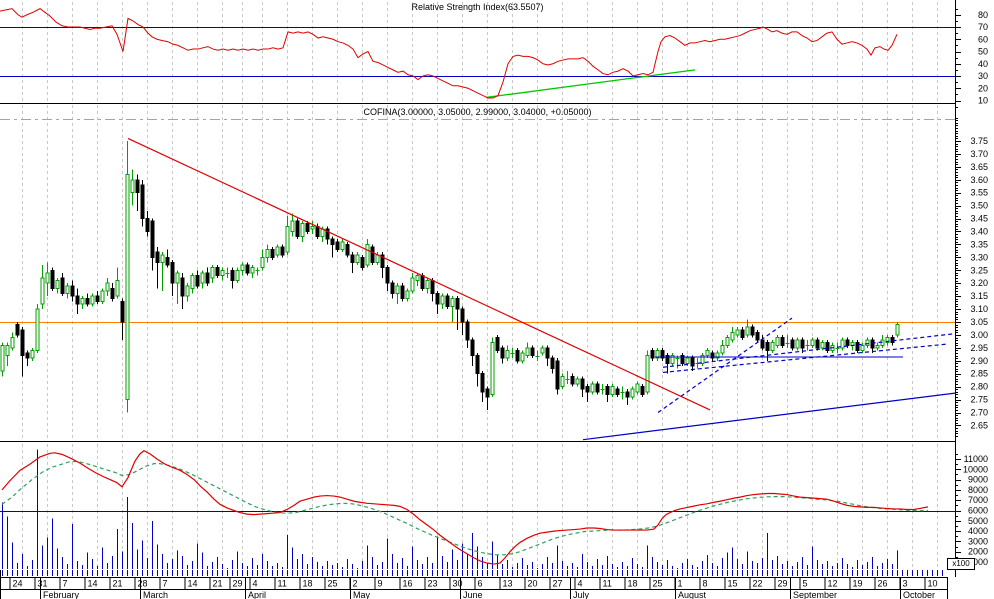  I want to click on svg-text: 3.15, so click(979, 296).